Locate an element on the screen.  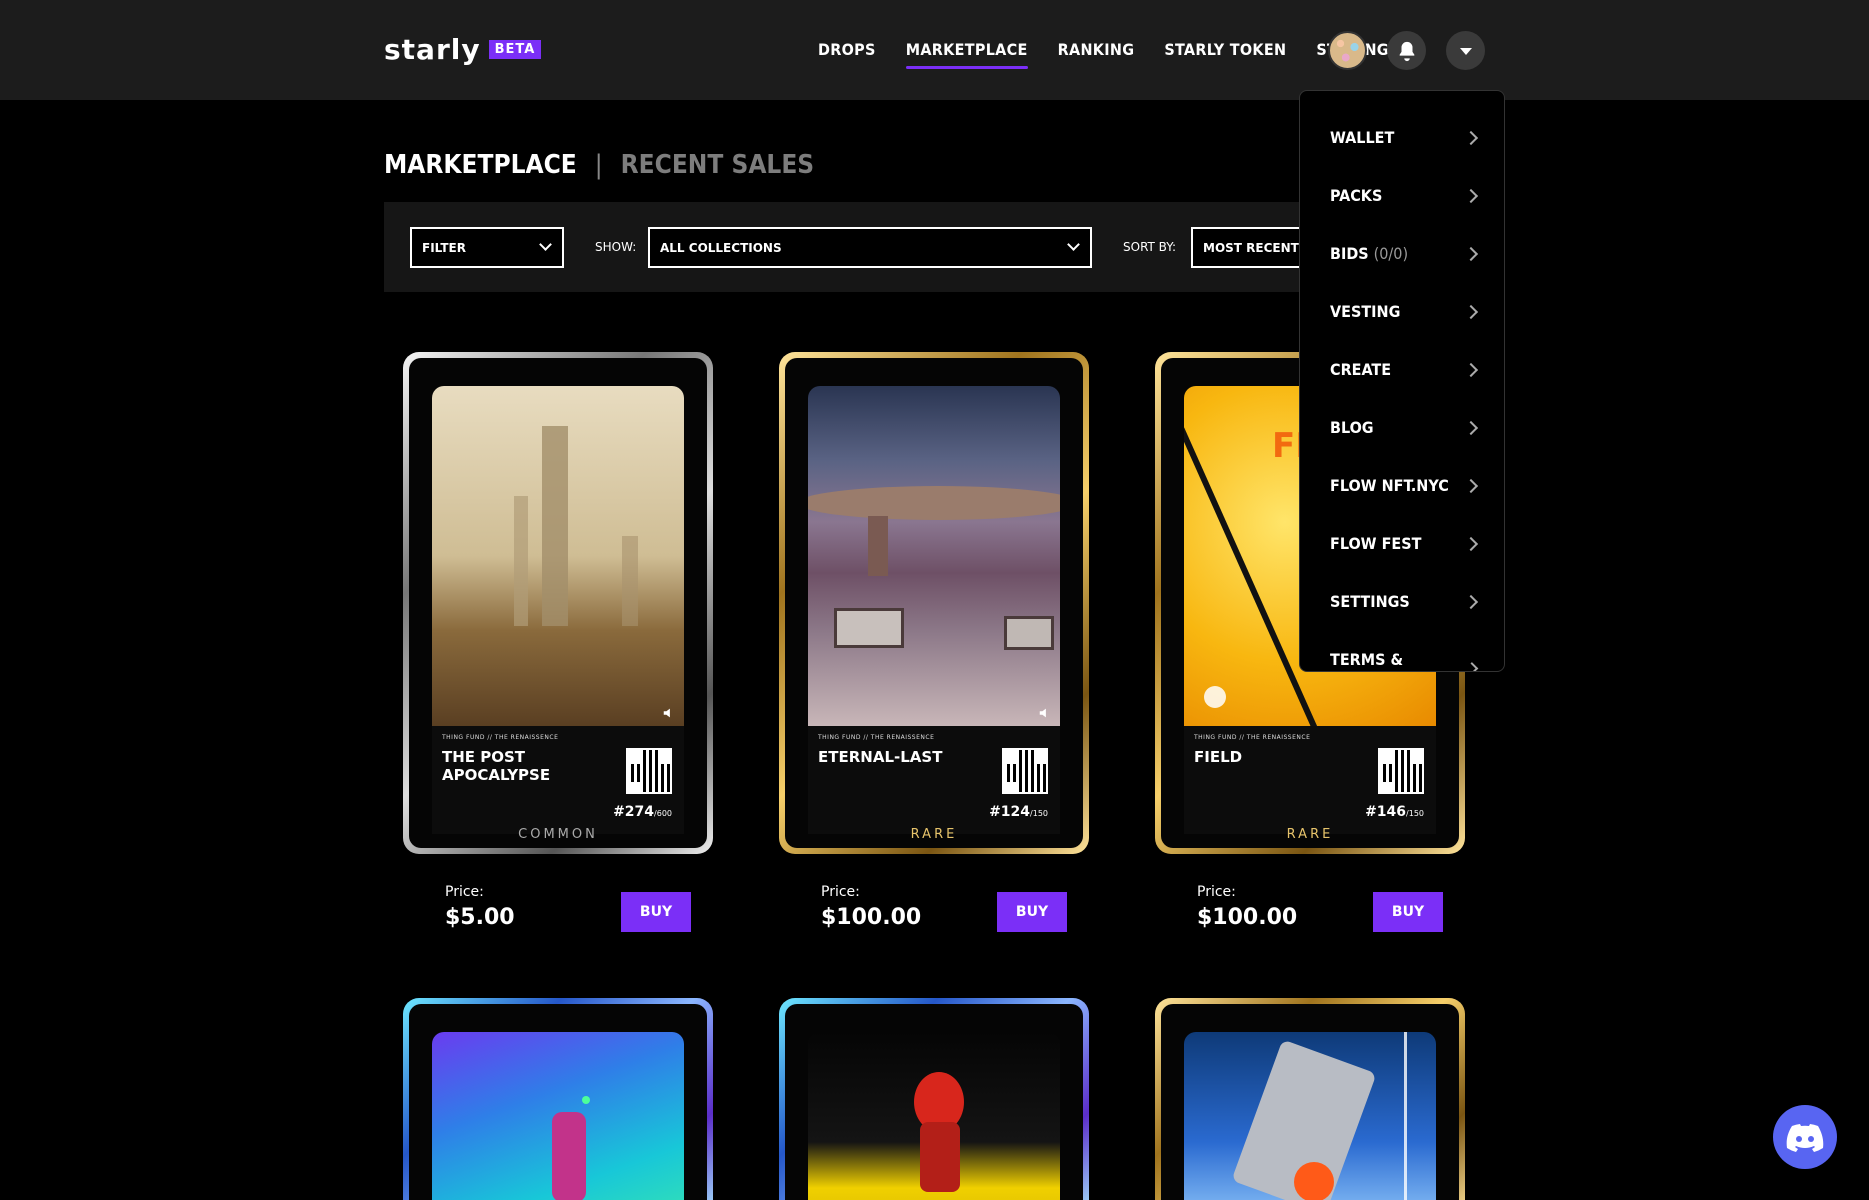
notifications-button is located at coordinates (1406, 50).